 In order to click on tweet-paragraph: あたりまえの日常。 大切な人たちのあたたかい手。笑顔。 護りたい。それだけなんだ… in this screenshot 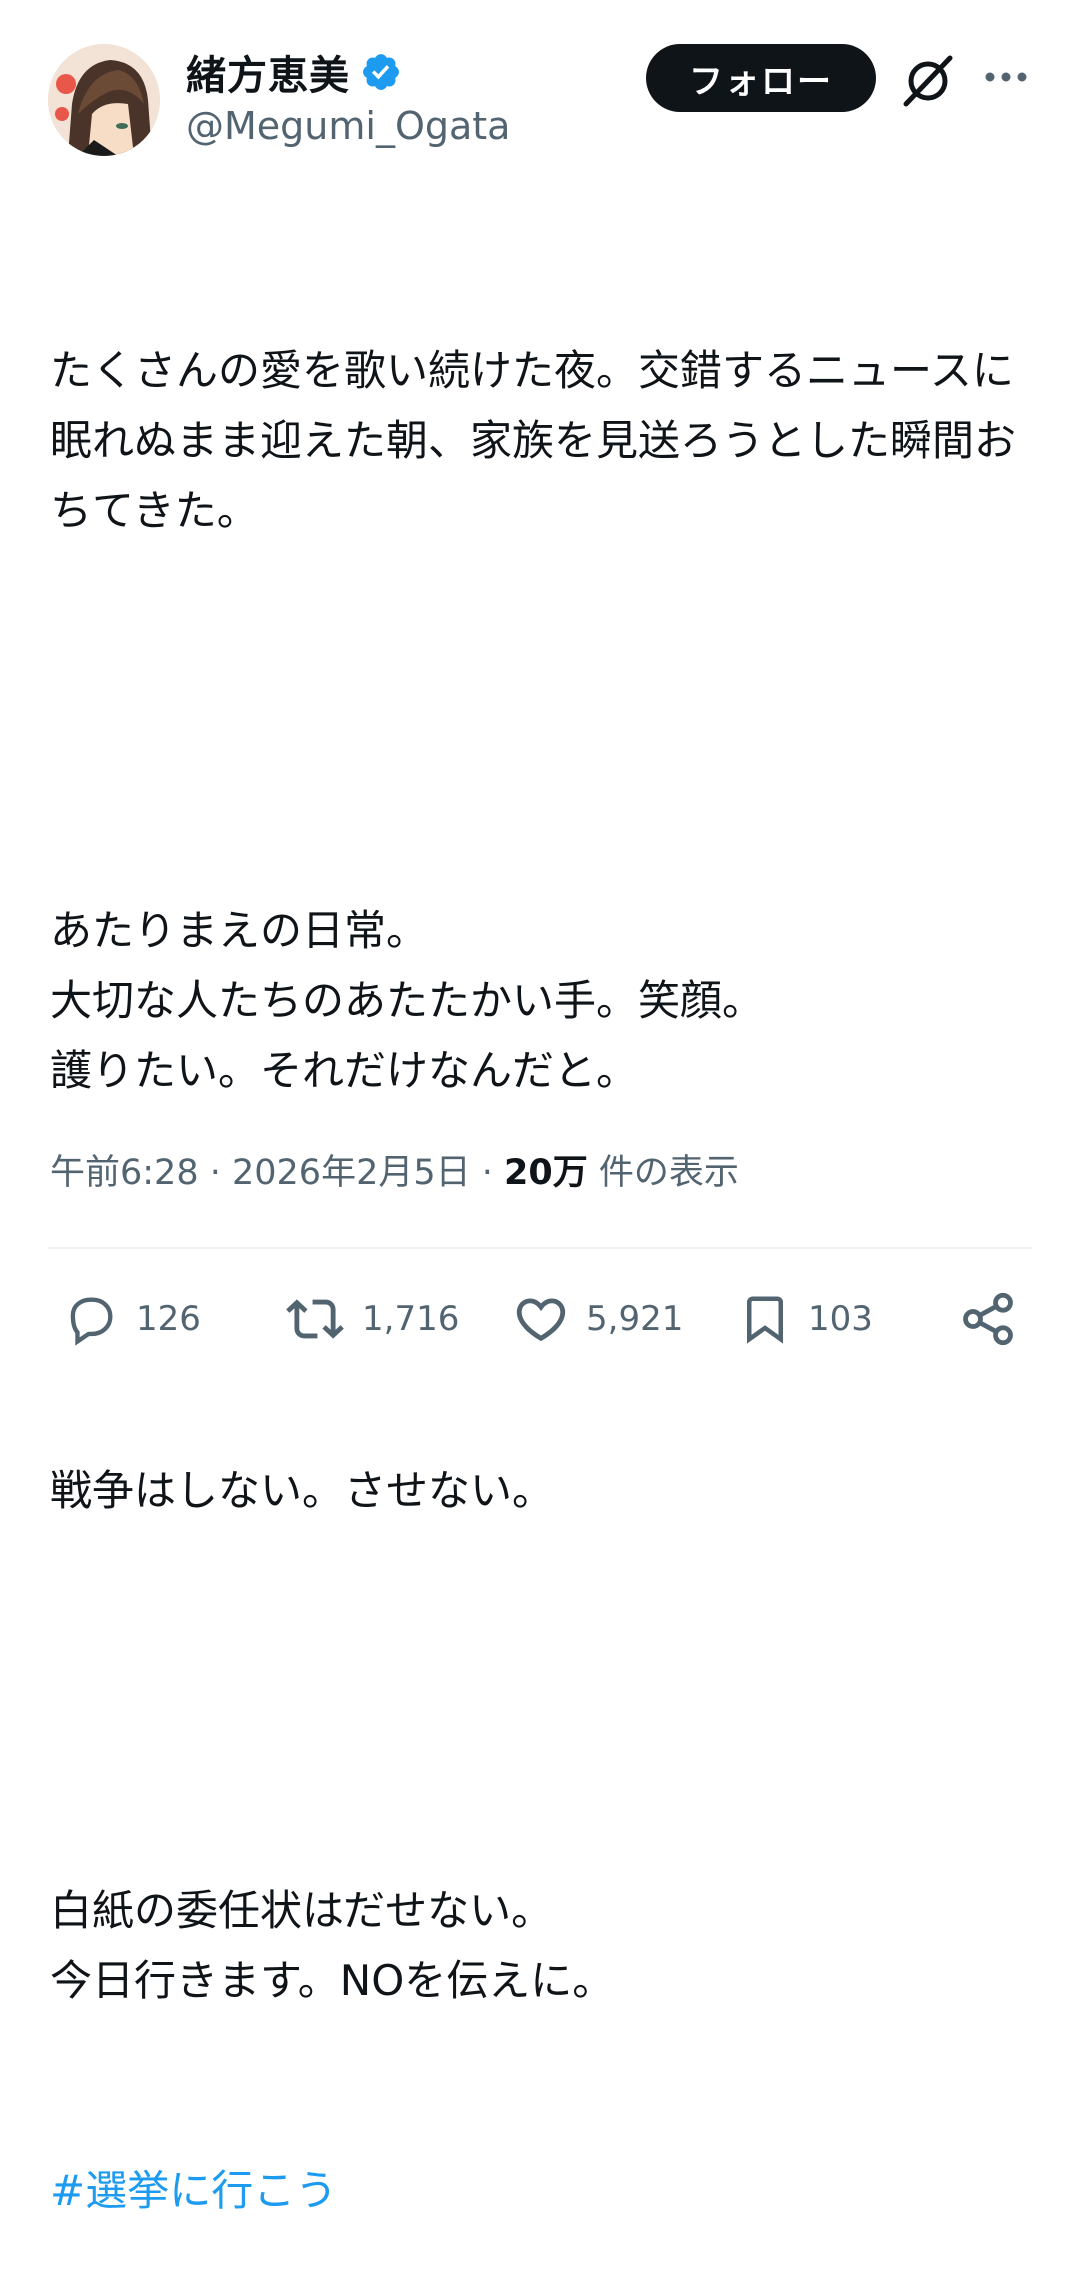, I will do `click(407, 1000)`.